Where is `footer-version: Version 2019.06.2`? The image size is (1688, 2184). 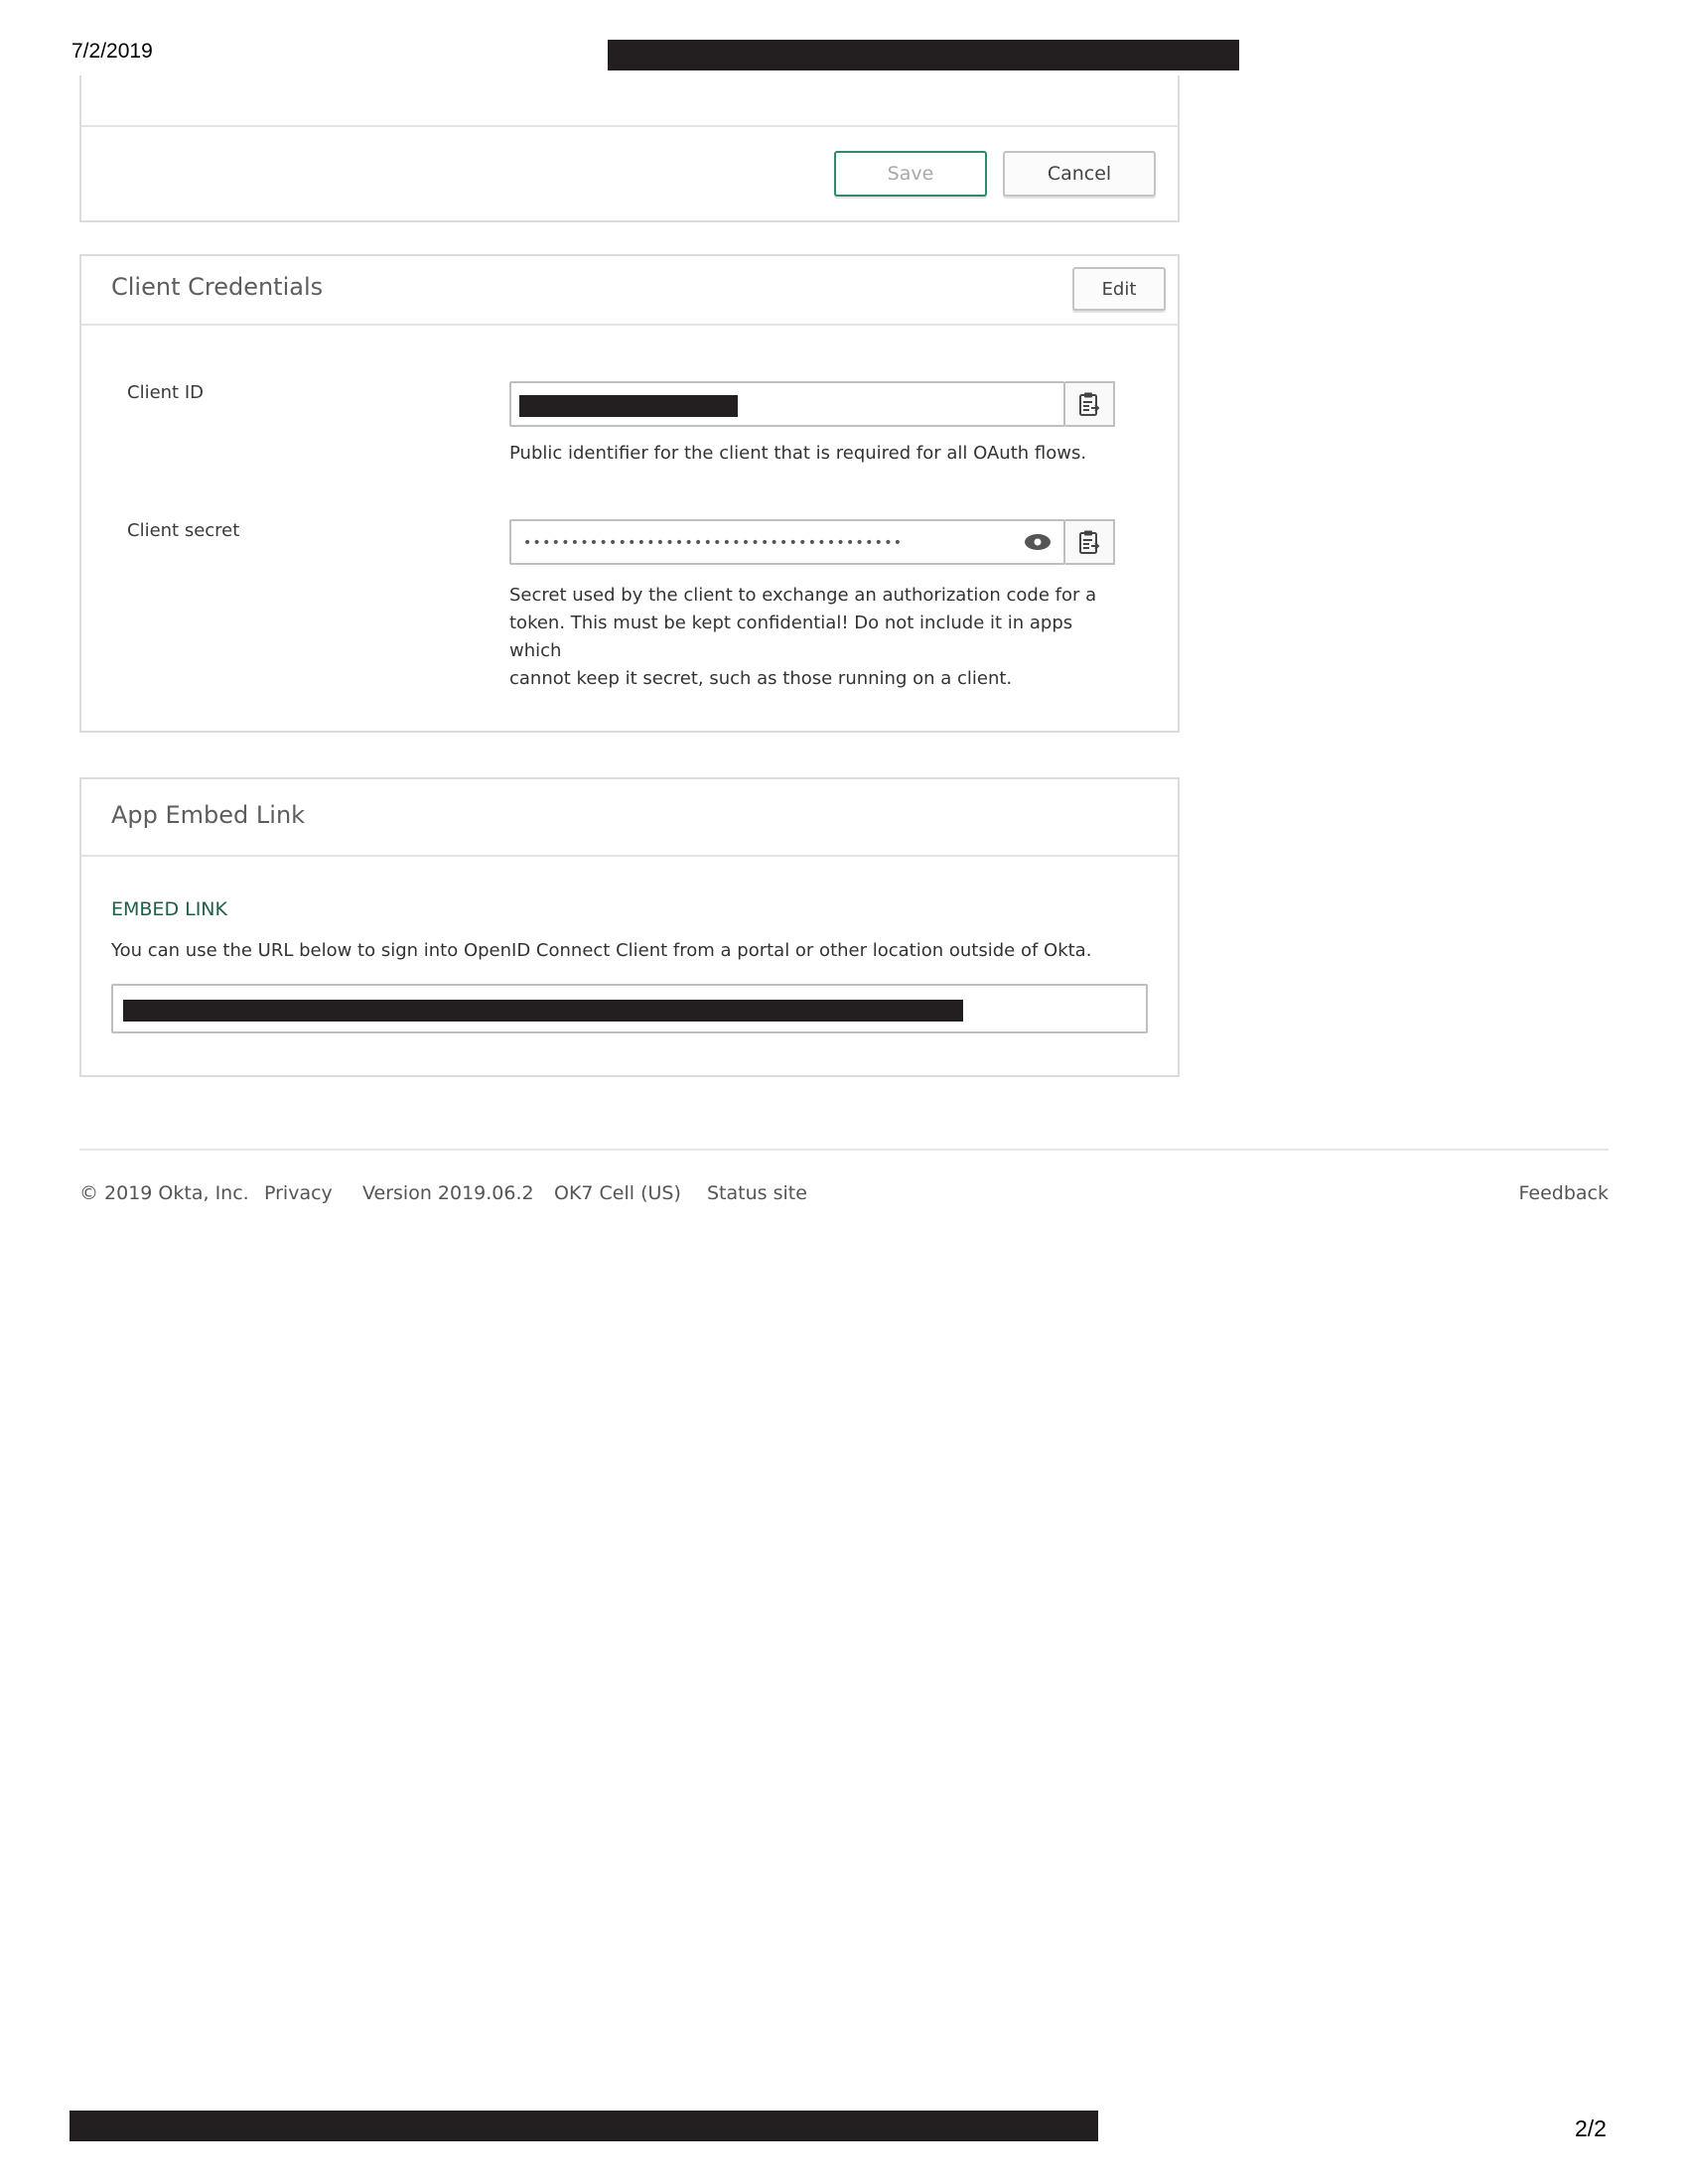 footer-version: Version 2019.06.2 is located at coordinates (448, 1193).